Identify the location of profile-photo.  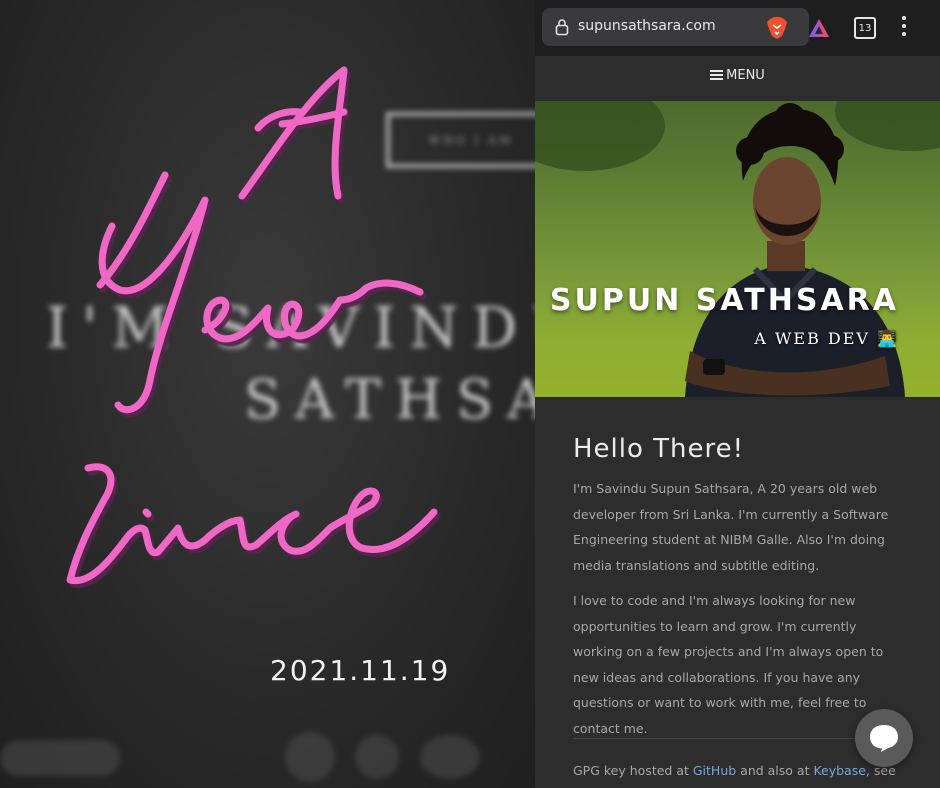
(795, 250).